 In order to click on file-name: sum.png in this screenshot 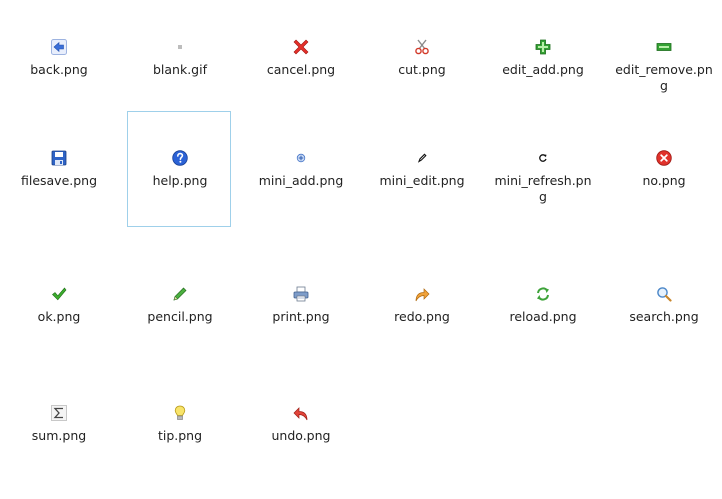, I will do `click(59, 435)`.